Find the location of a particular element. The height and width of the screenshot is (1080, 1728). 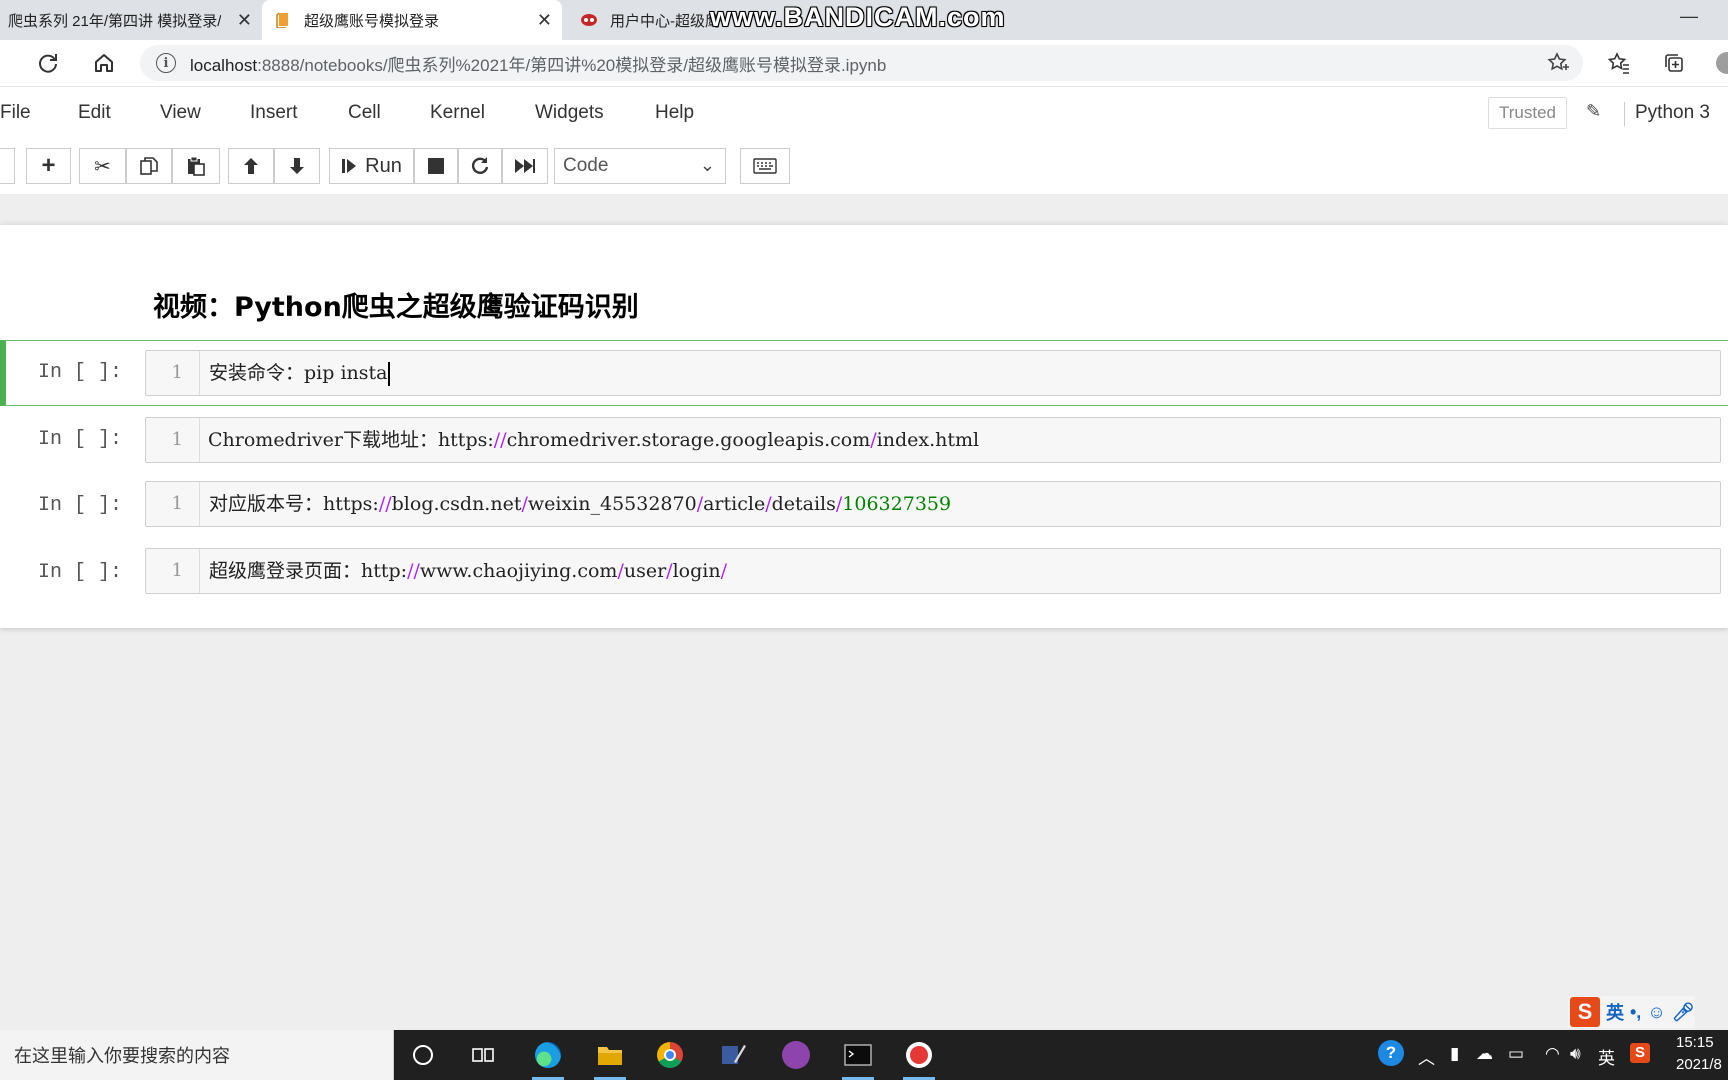

collections-icon is located at coordinates (1674, 63).